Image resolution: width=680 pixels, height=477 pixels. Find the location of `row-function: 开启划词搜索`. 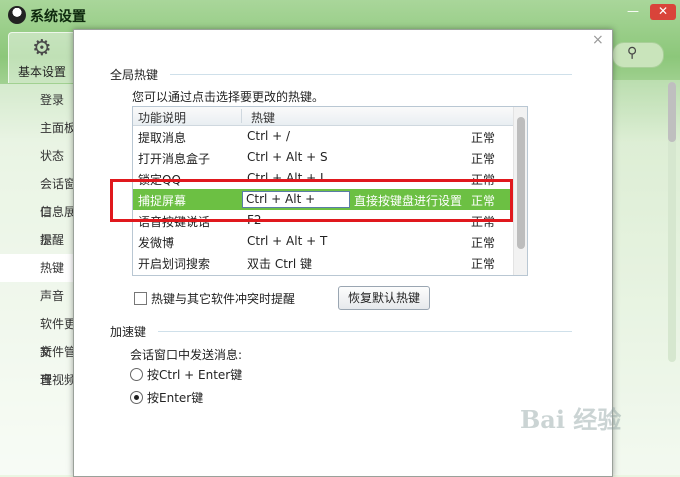

row-function: 开启划词搜索 is located at coordinates (174, 264).